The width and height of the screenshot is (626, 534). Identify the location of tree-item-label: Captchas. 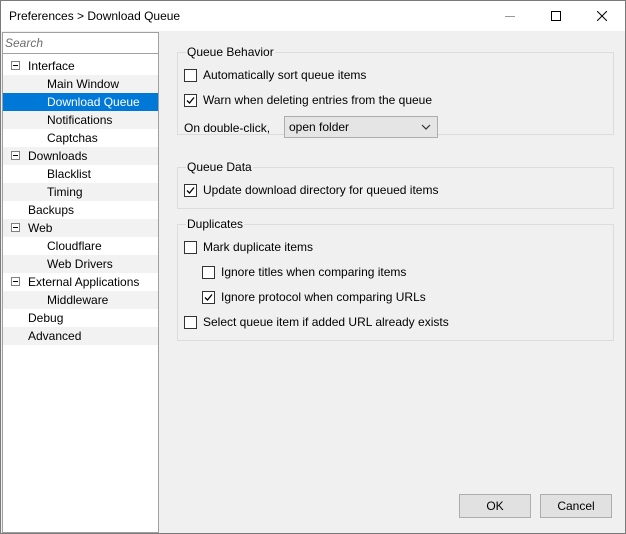
(72, 138).